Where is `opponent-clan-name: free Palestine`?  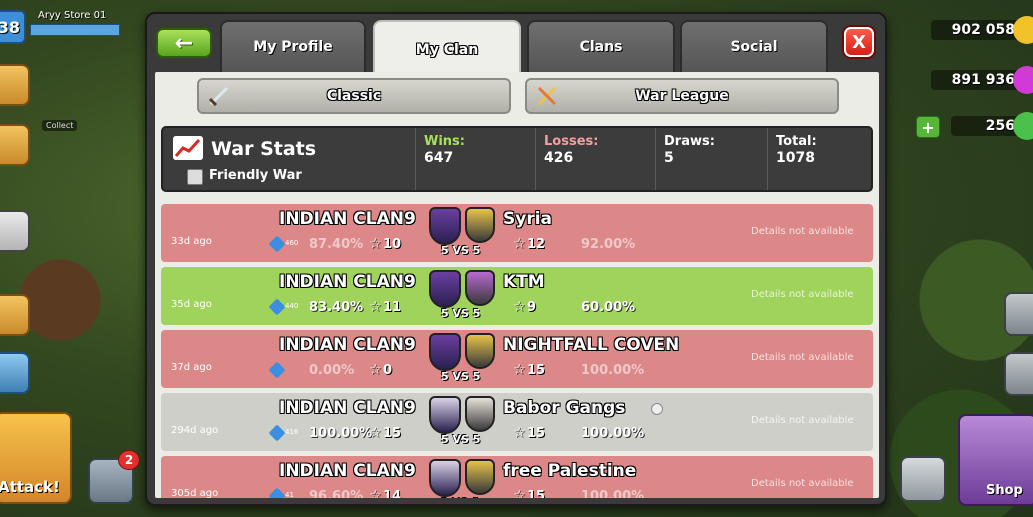 opponent-clan-name: free Palestine is located at coordinates (570, 471).